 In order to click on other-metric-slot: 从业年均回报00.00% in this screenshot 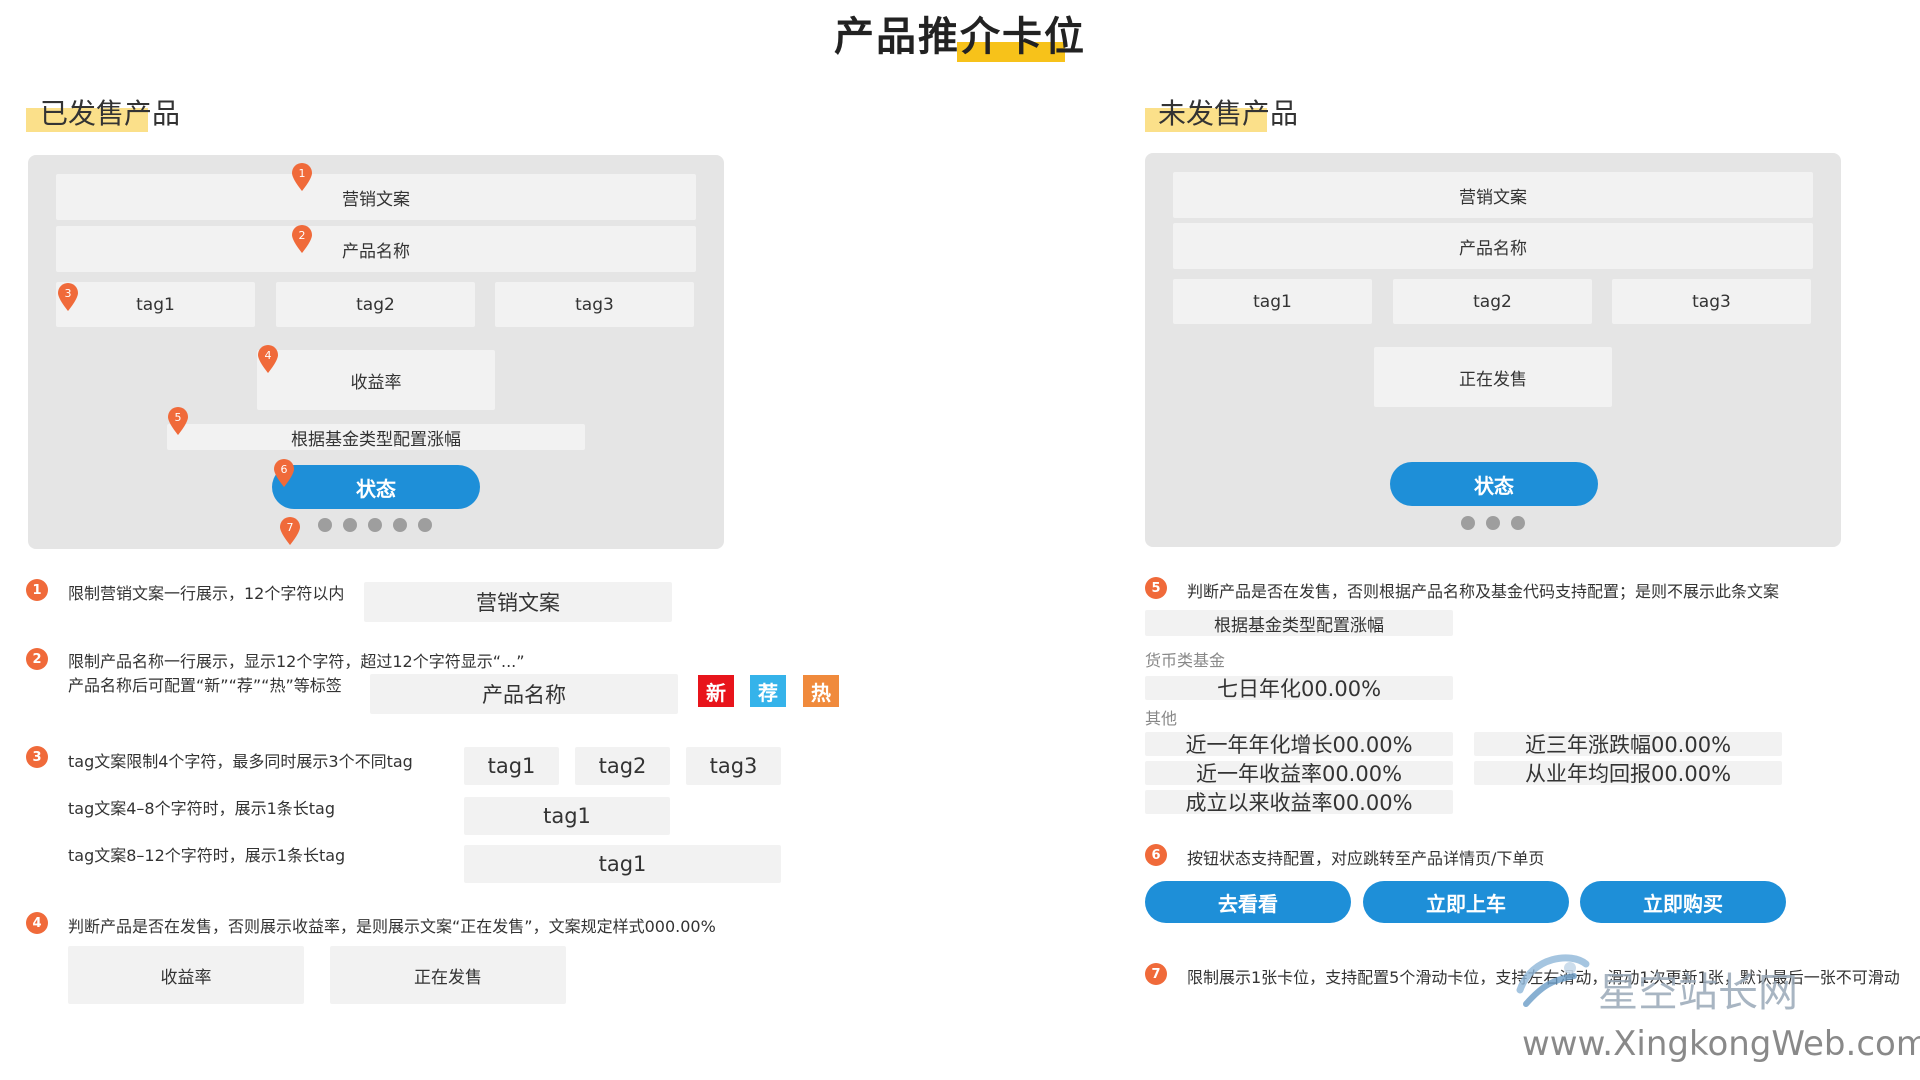, I will do `click(1628, 773)`.